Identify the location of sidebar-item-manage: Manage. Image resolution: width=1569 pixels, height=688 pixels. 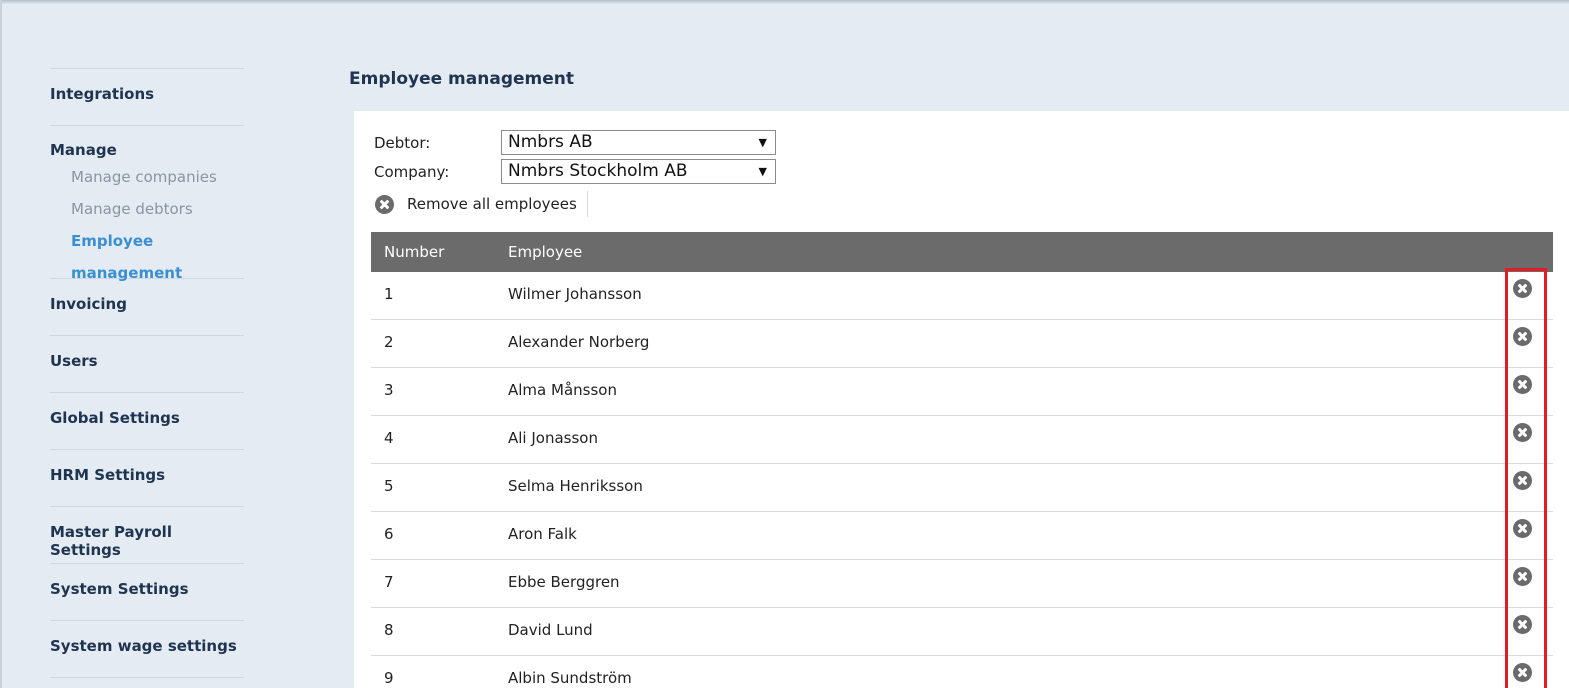
(147, 142).